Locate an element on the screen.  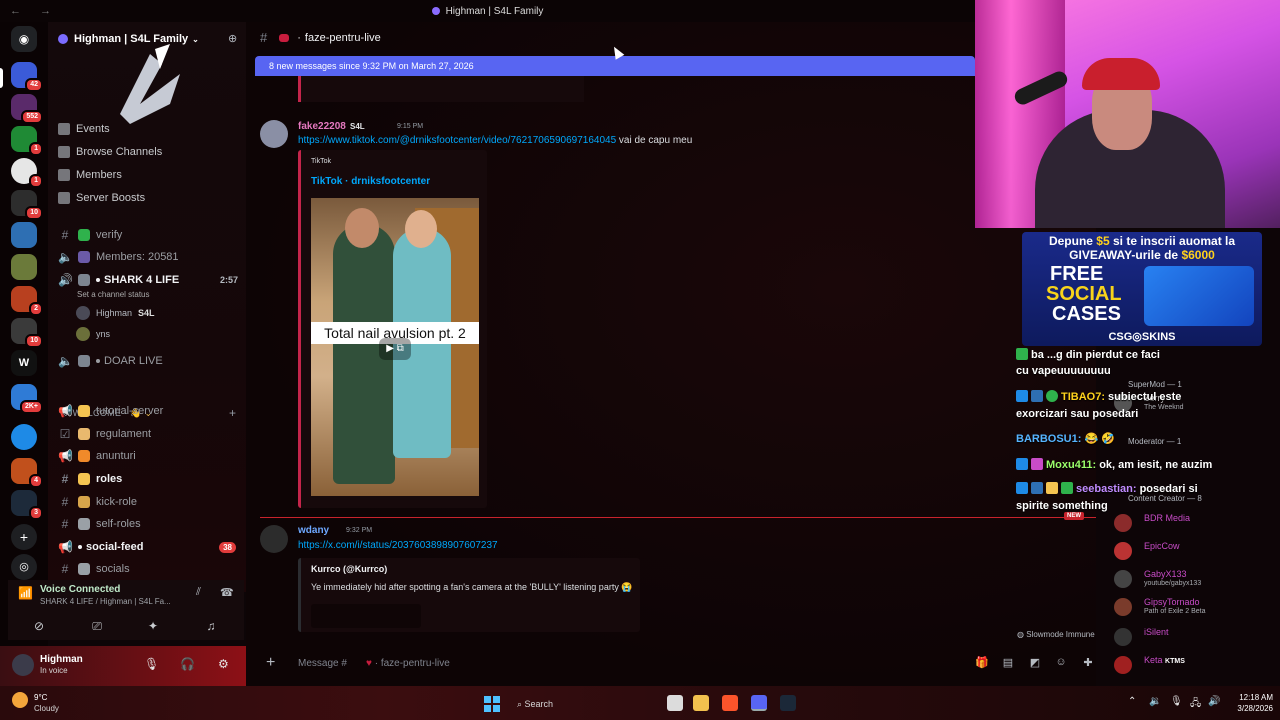
message-author: fake22208 is located at coordinates (322, 126).